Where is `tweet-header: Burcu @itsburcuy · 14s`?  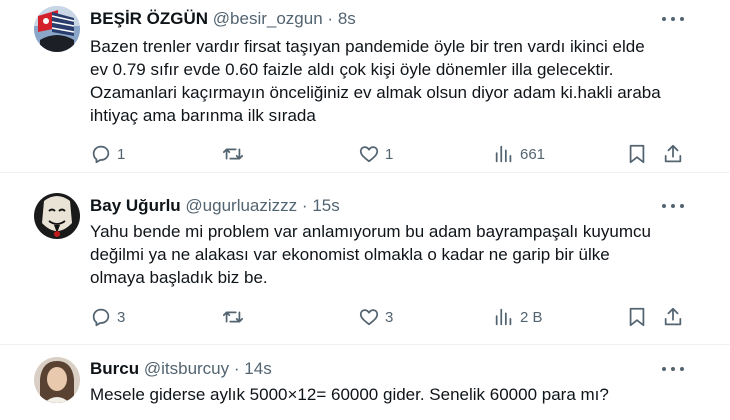 tweet-header: Burcu @itsburcuy · 14s is located at coordinates (181, 369).